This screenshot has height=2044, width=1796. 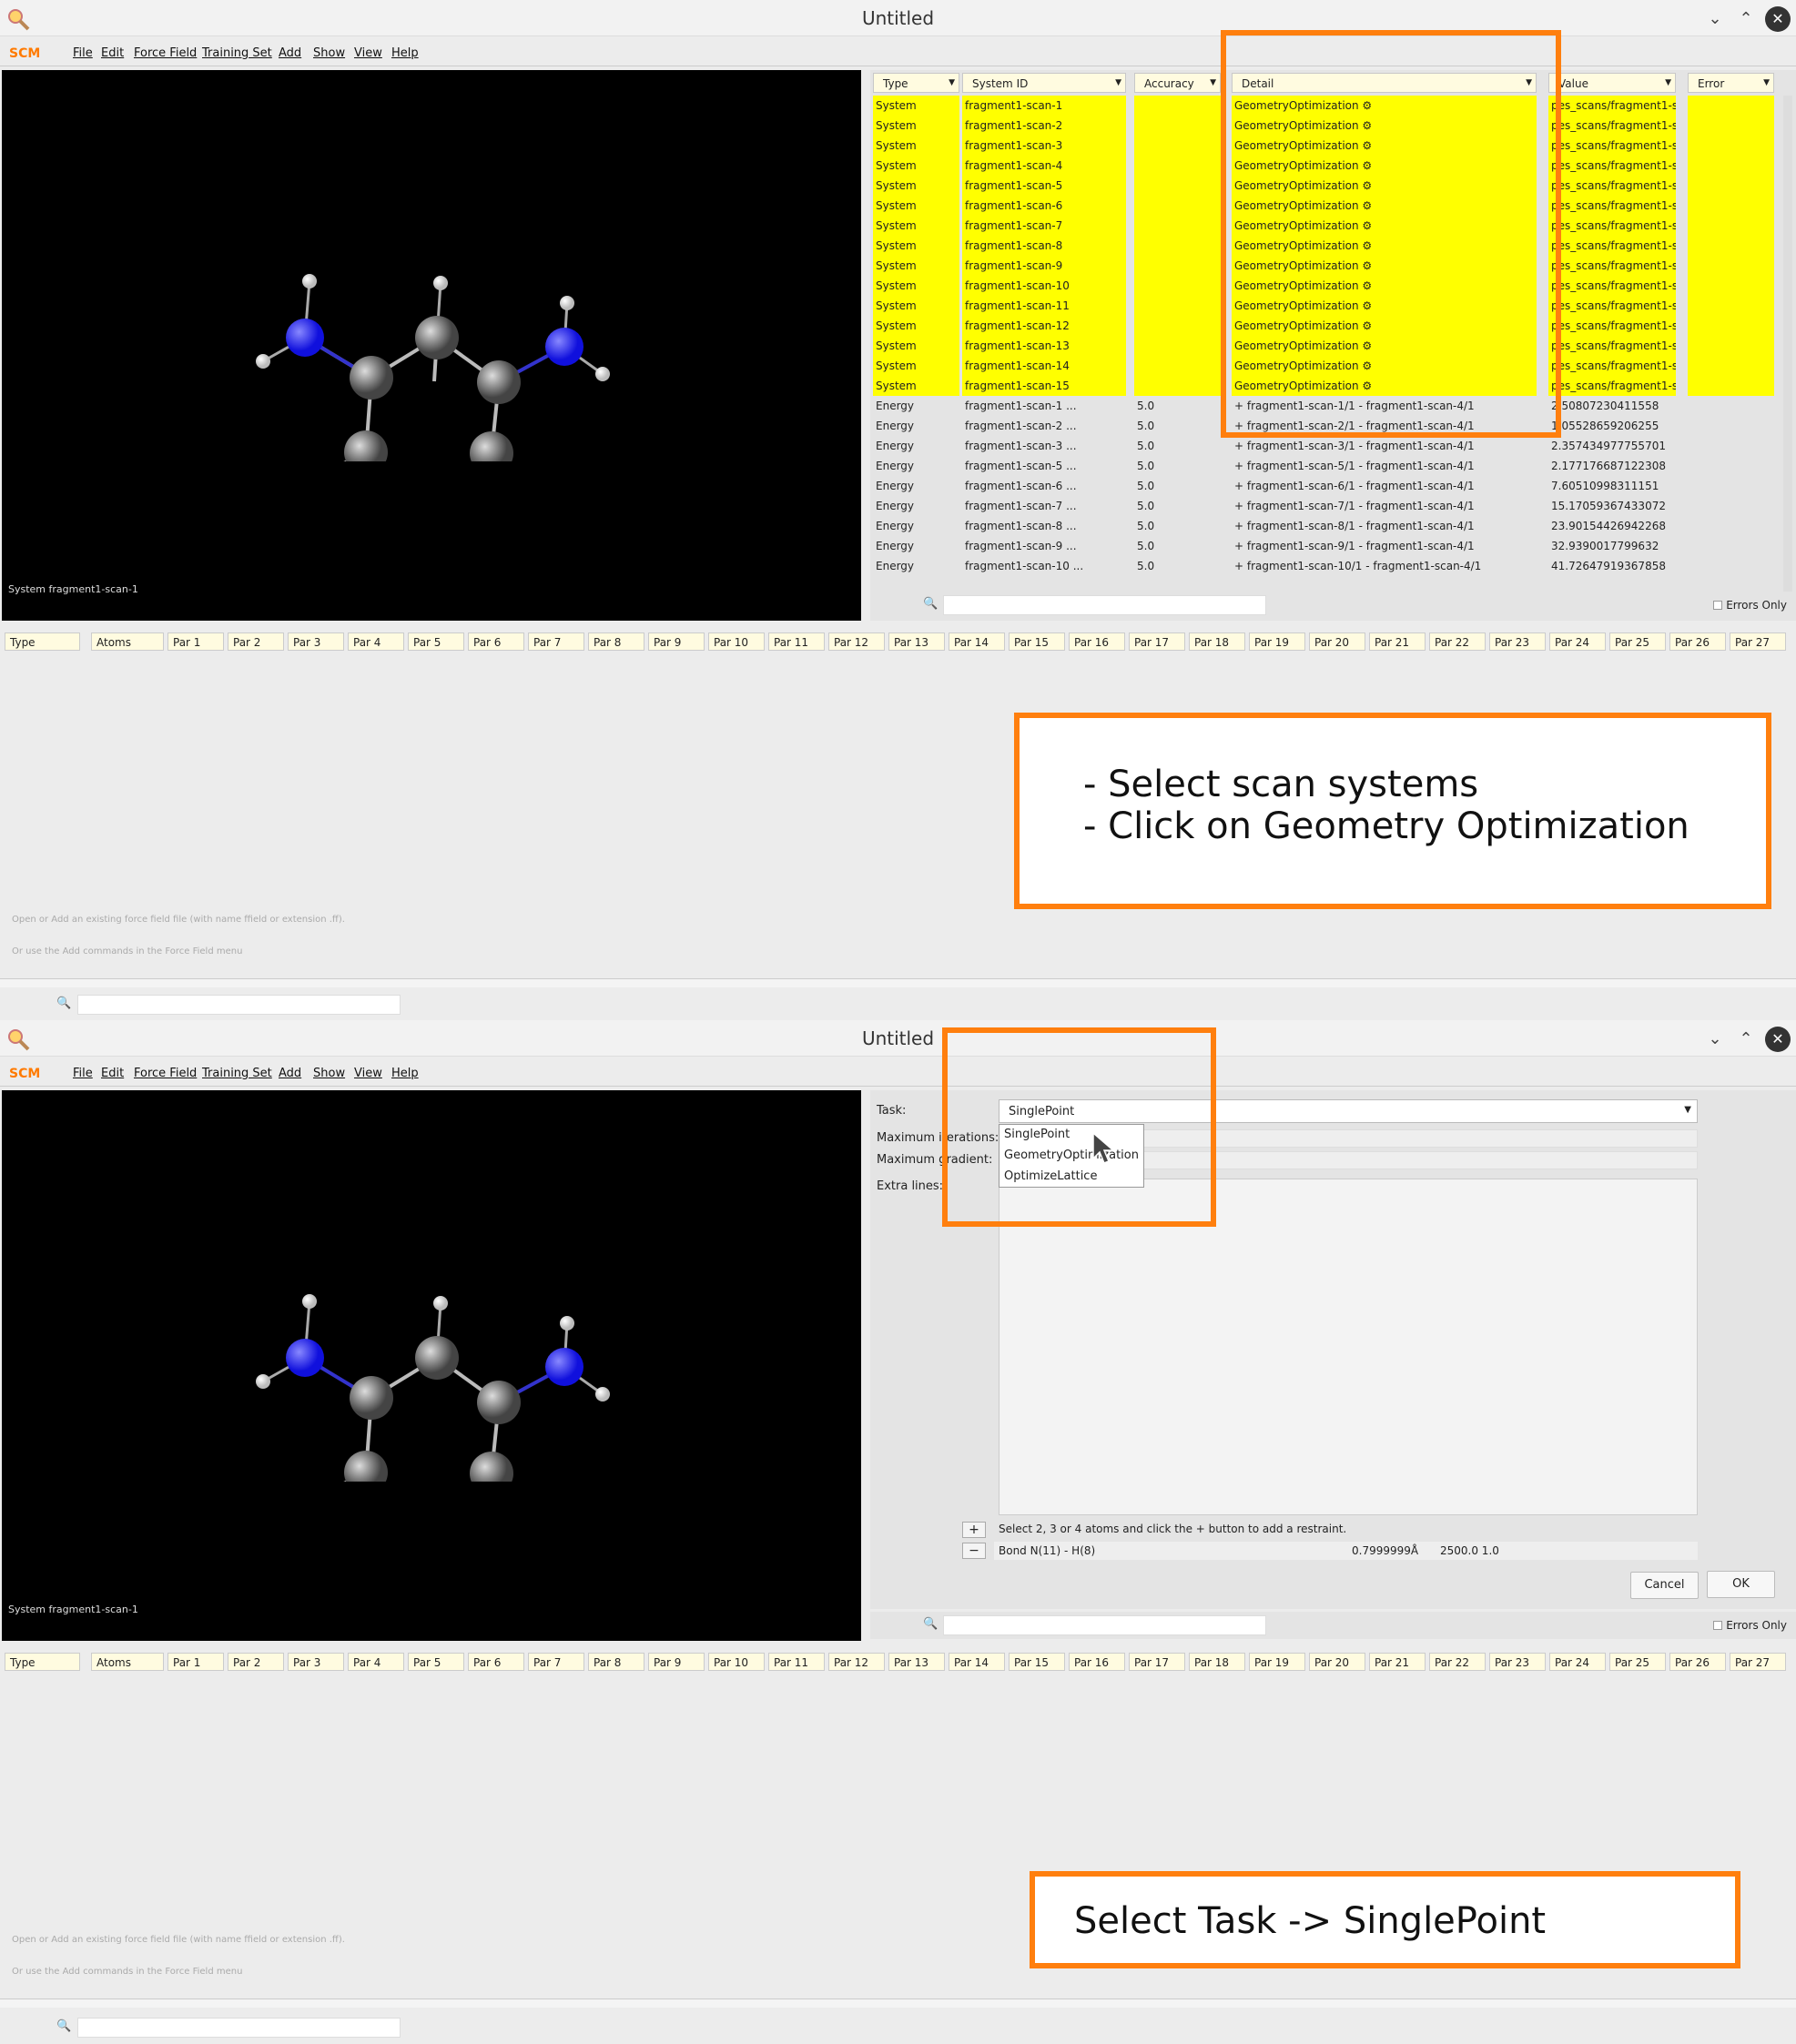 I want to click on add-restraint-button: +, so click(x=974, y=1530).